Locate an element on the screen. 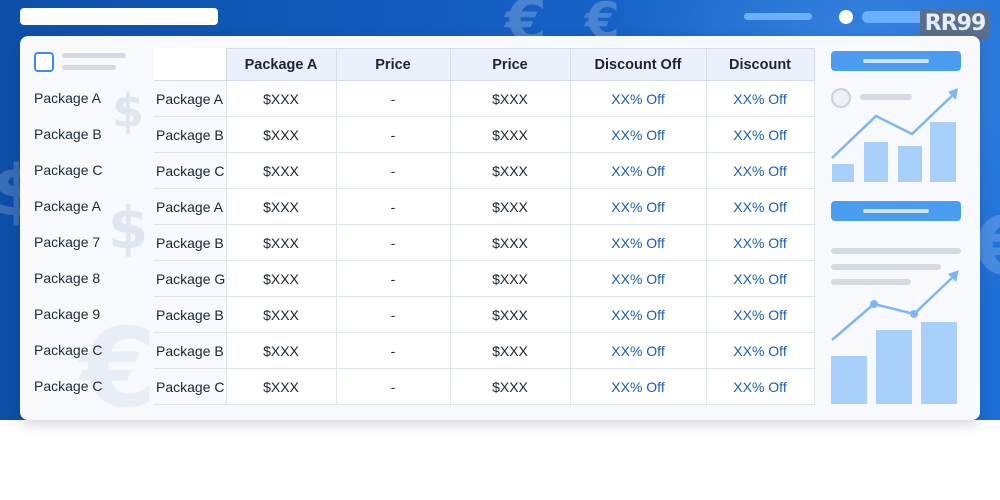 This screenshot has height=500, width=1000. header-cell: Discount is located at coordinates (760, 64).